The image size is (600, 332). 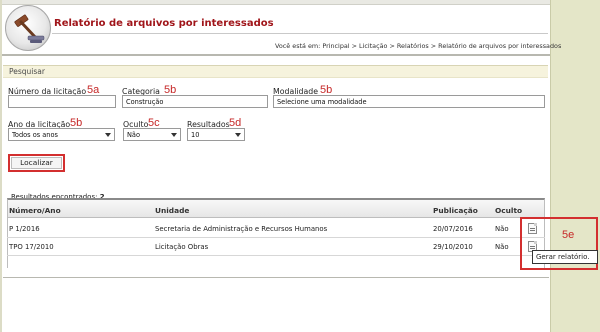 What do you see at coordinates (27, 71) in the screenshot?
I see `search-section-label: Pesquisar` at bounding box center [27, 71].